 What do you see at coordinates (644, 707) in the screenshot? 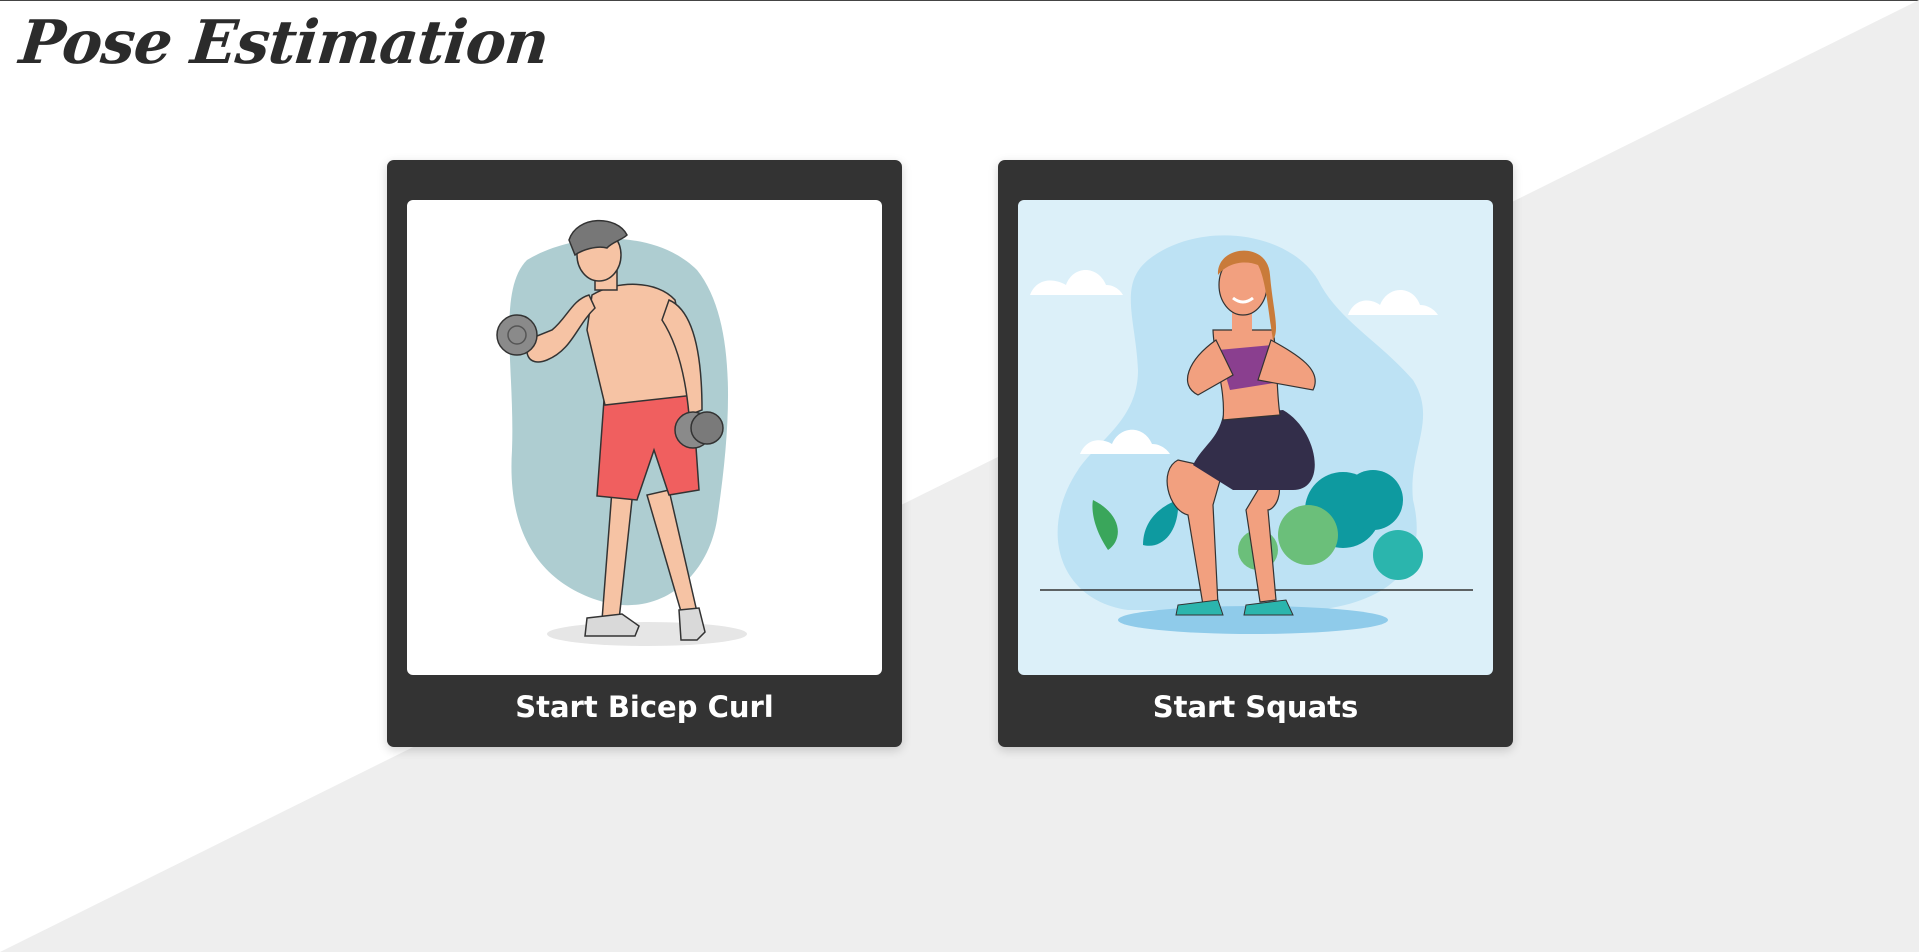
I see `start-bicep-curl-button: Start Bicep Curl` at bounding box center [644, 707].